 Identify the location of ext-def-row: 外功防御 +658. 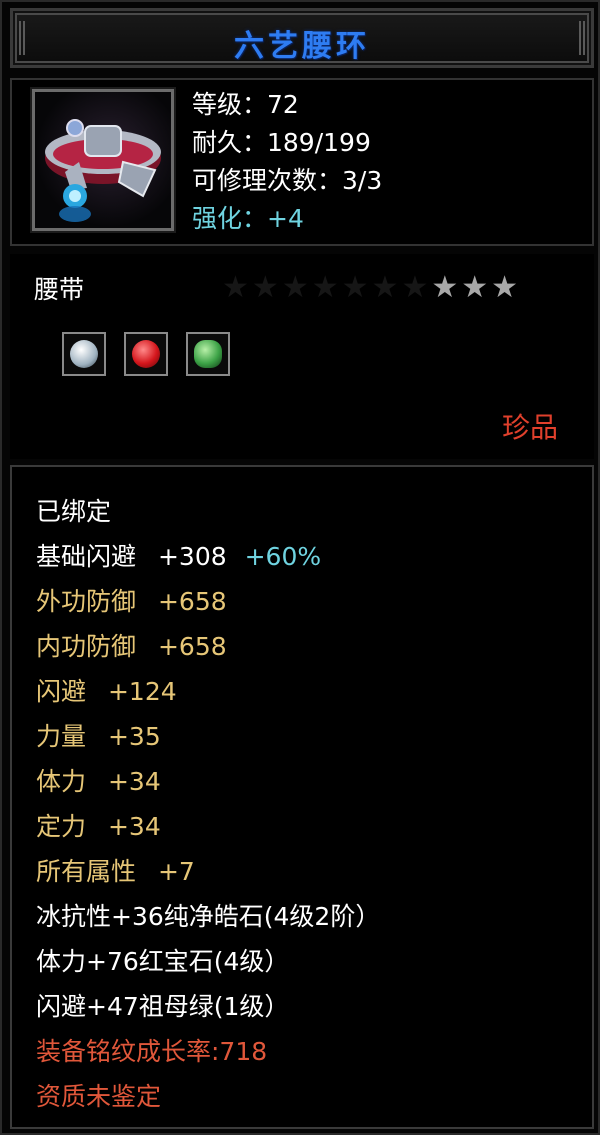
(131, 602).